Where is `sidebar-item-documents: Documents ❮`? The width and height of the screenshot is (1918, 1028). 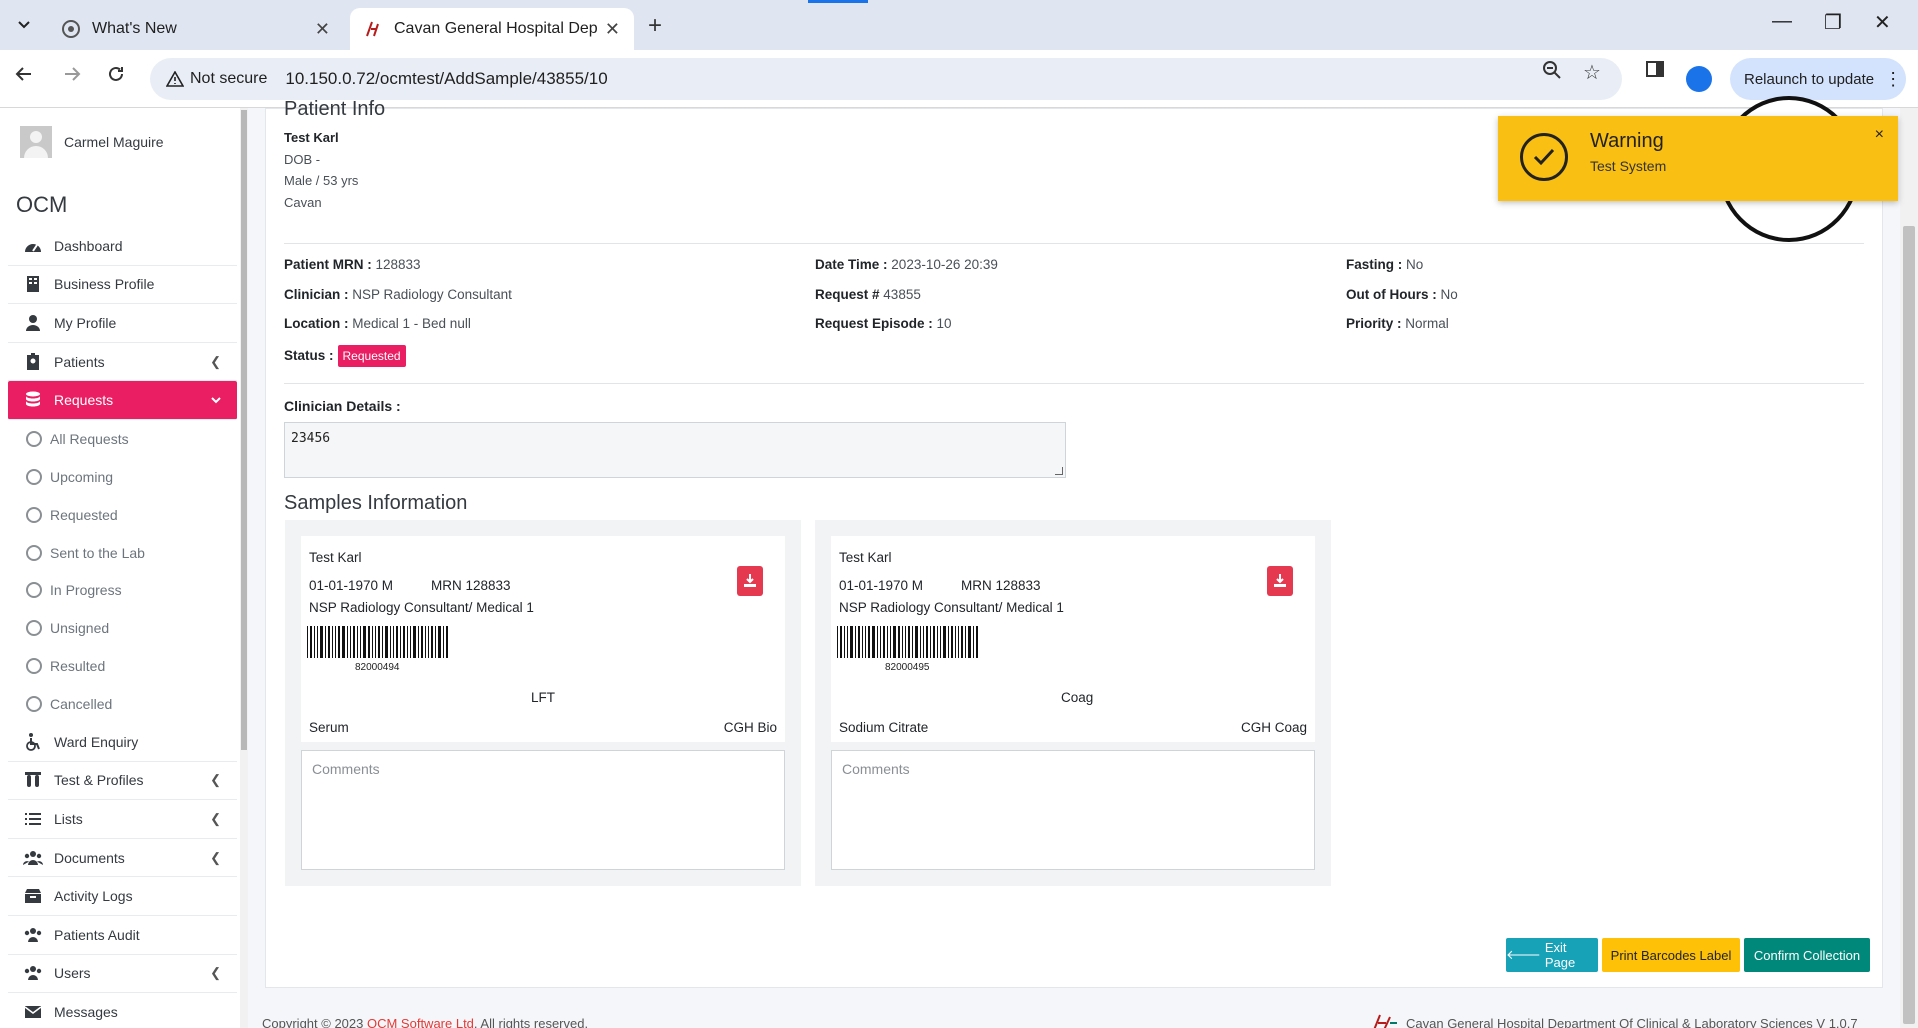
sidebar-item-documents: Documents ❮ is located at coordinates (122, 858).